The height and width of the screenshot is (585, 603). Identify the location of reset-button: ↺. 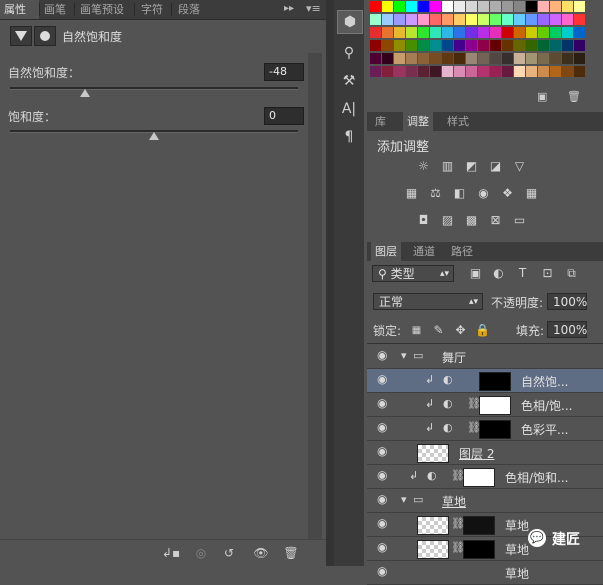
(229, 553).